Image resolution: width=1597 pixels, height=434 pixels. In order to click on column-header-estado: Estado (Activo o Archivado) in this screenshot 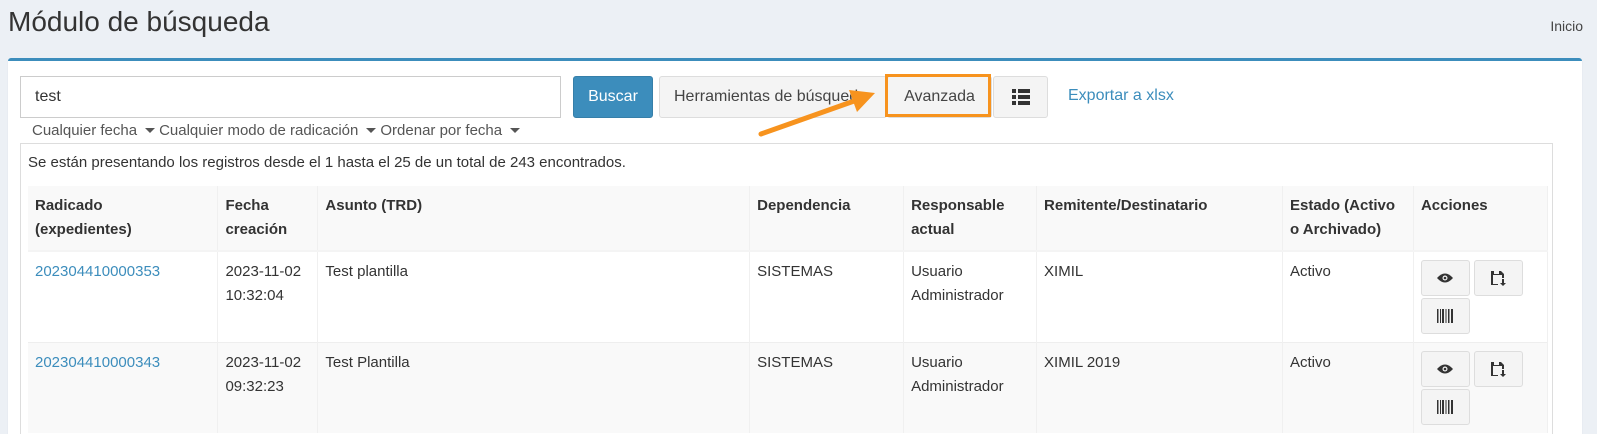, I will do `click(1348, 219)`.